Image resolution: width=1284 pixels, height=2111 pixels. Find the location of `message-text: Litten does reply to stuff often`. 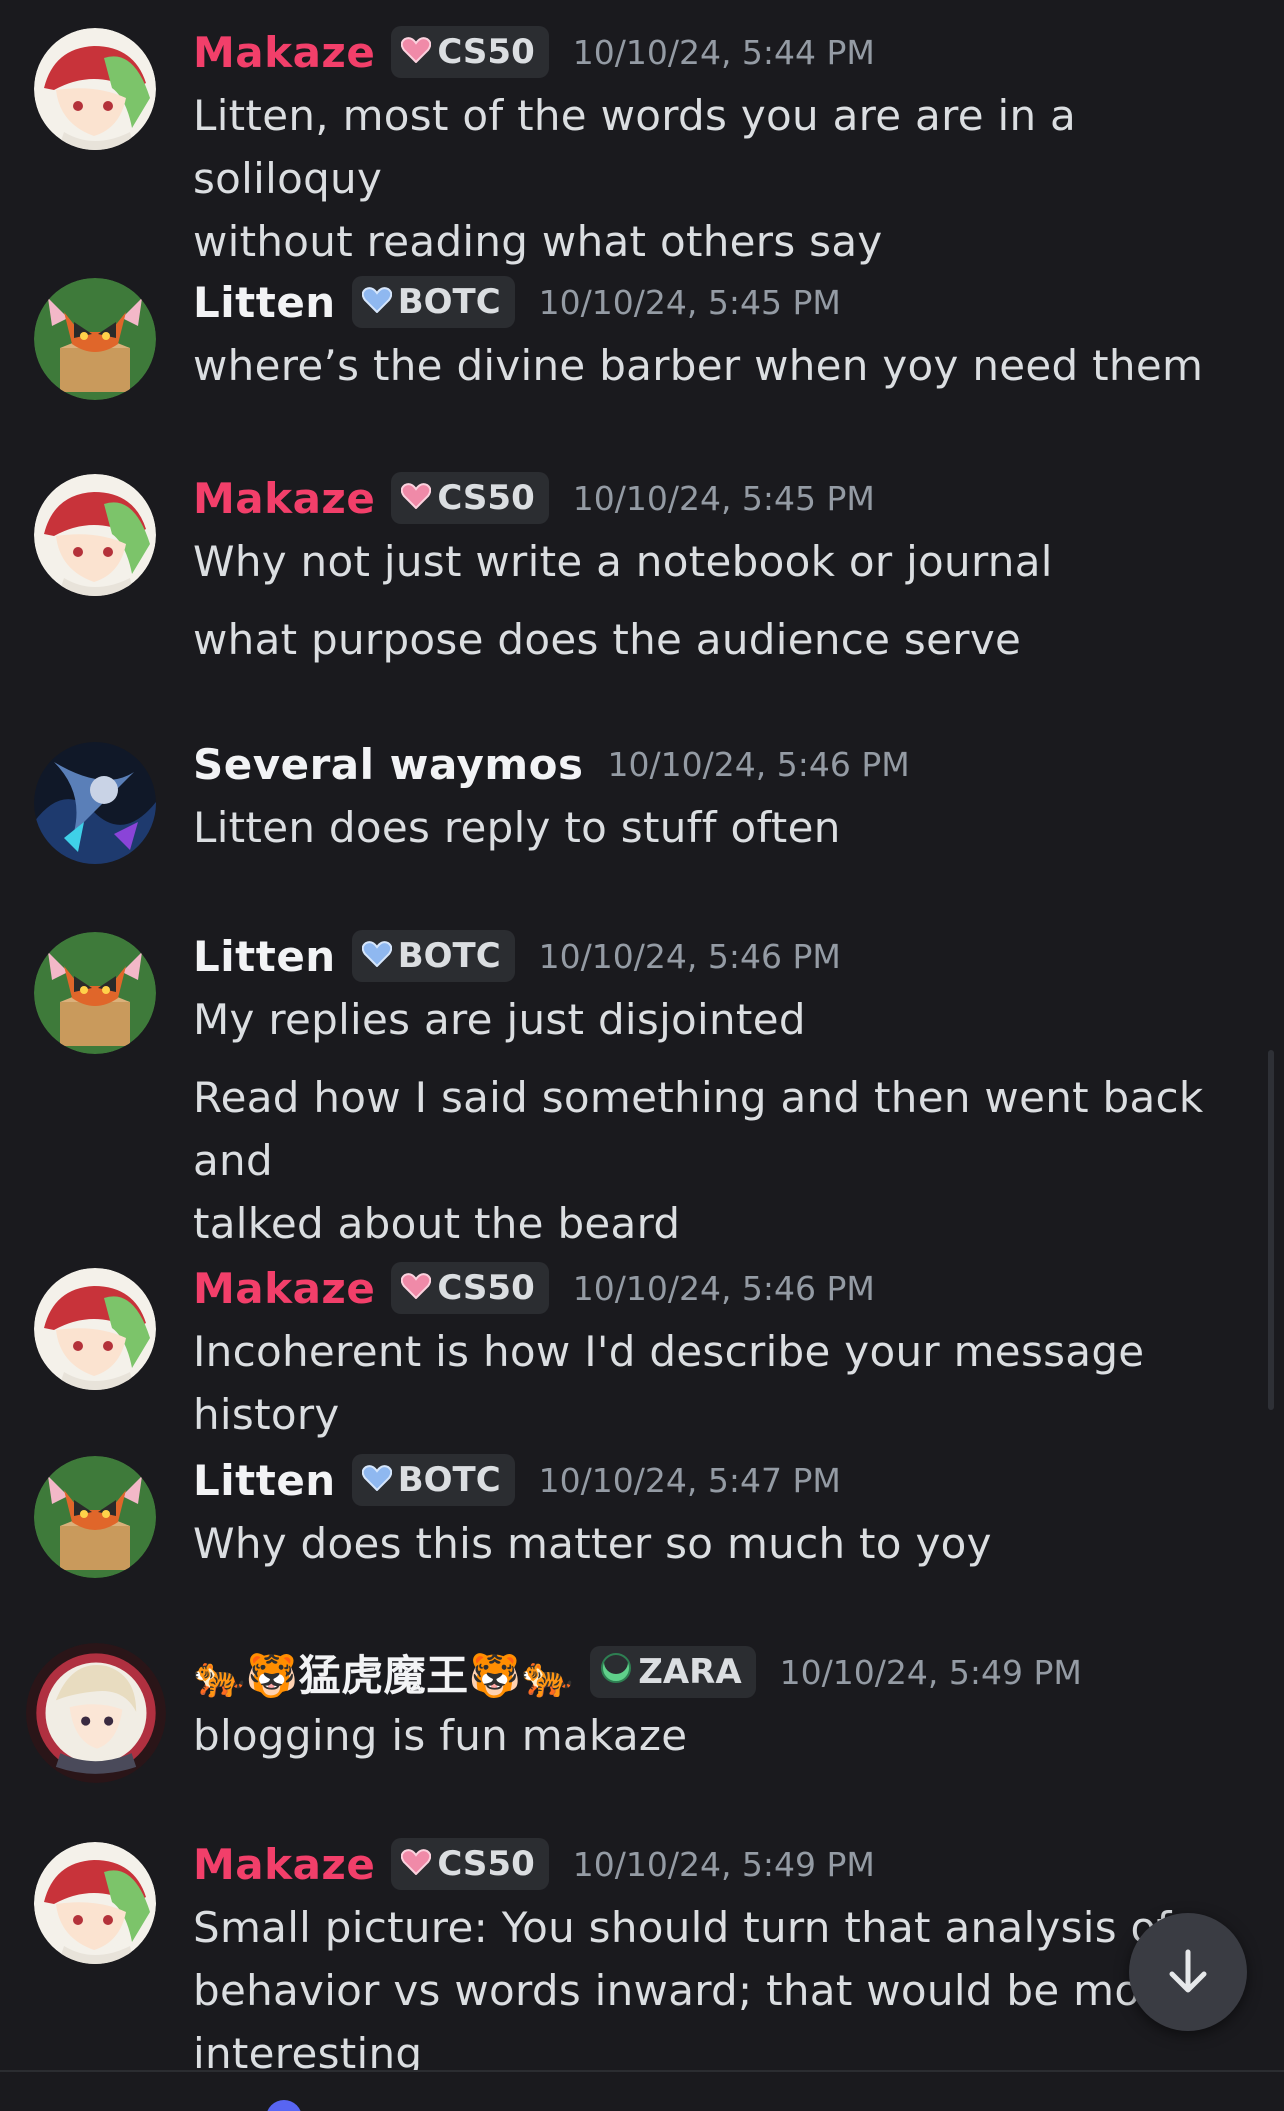

message-text: Litten does reply to stuff often is located at coordinates (517, 827).